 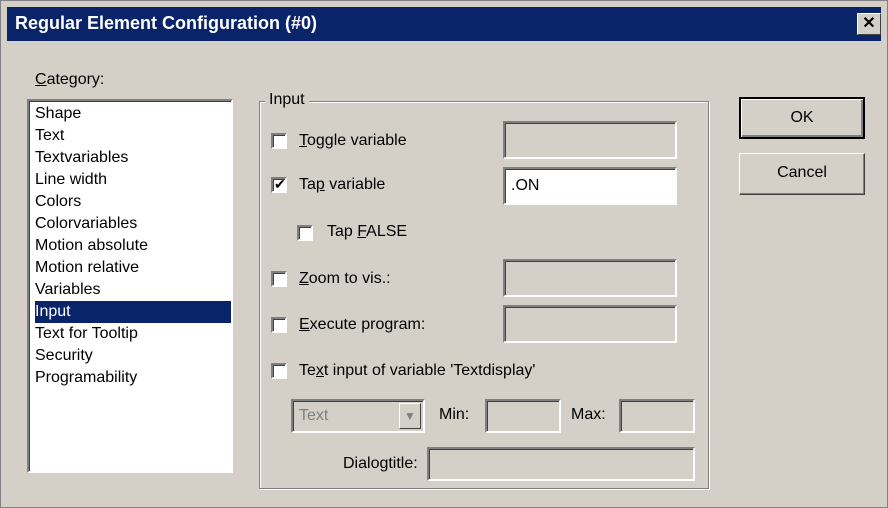 I want to click on list-item: Colorvariables, so click(x=133, y=224).